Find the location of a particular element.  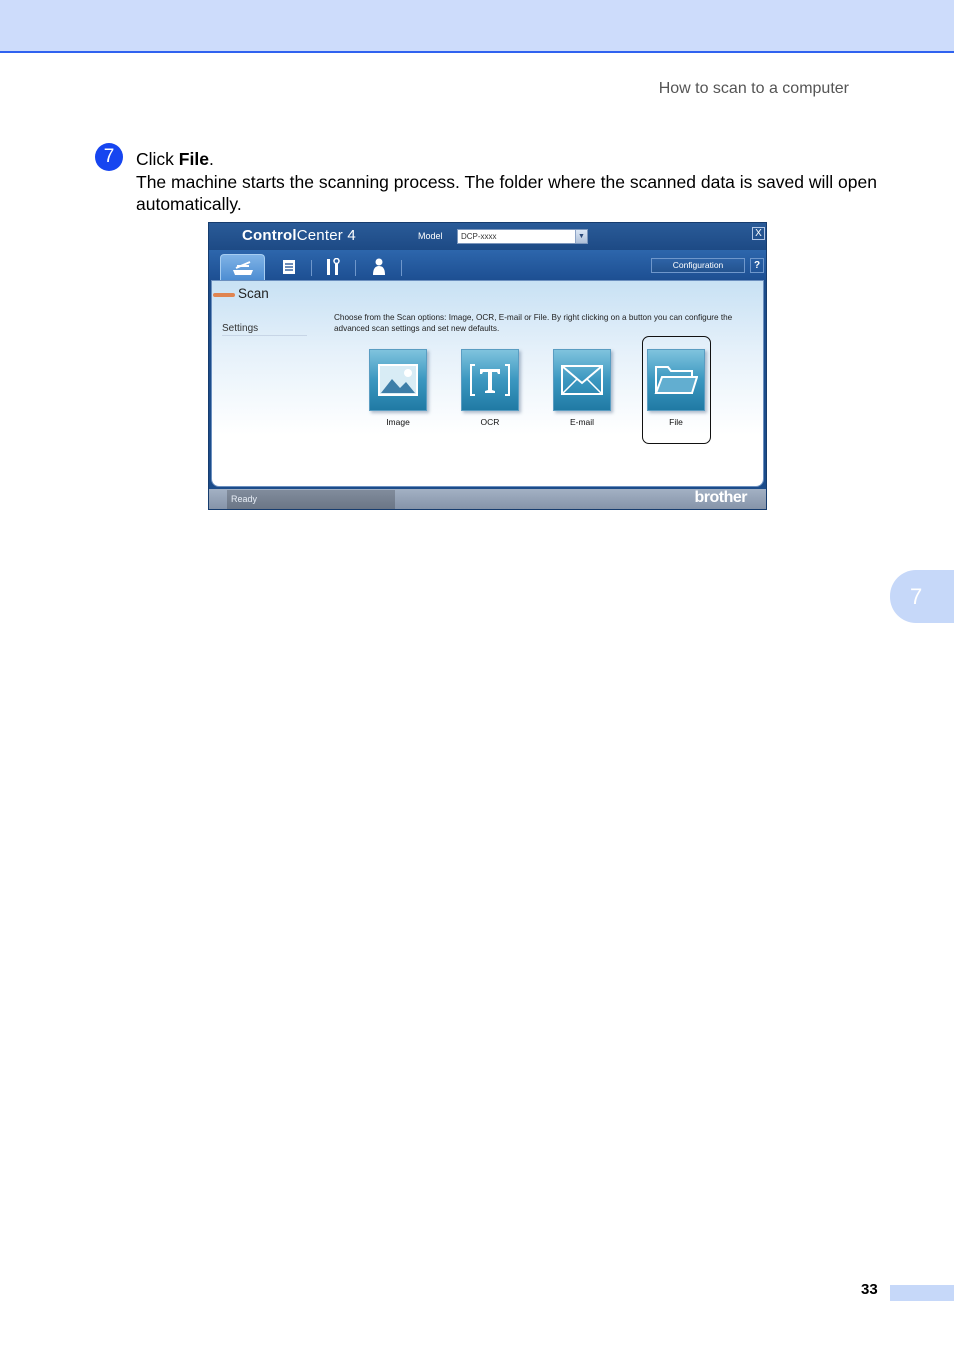

tab-support is located at coordinates (379, 267).